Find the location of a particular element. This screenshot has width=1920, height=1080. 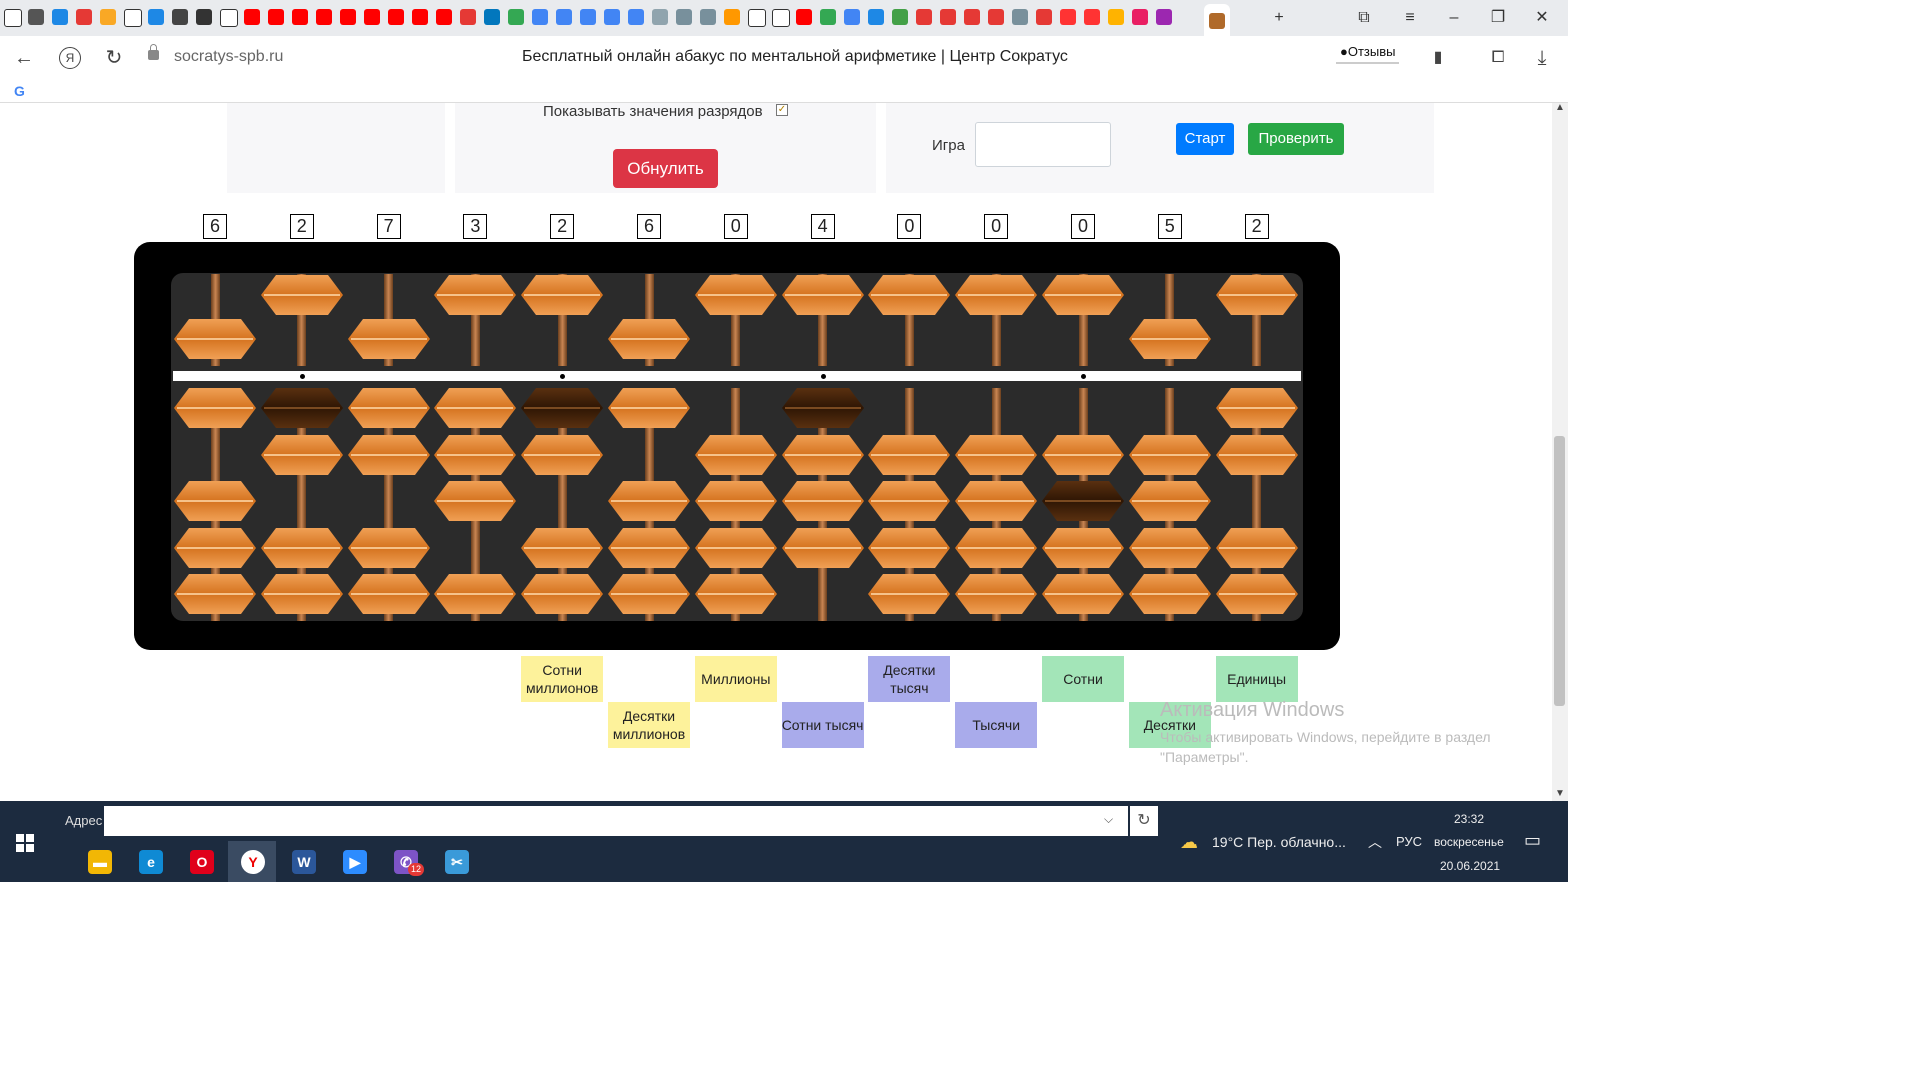

reset-button: Обнулить is located at coordinates (665, 168).